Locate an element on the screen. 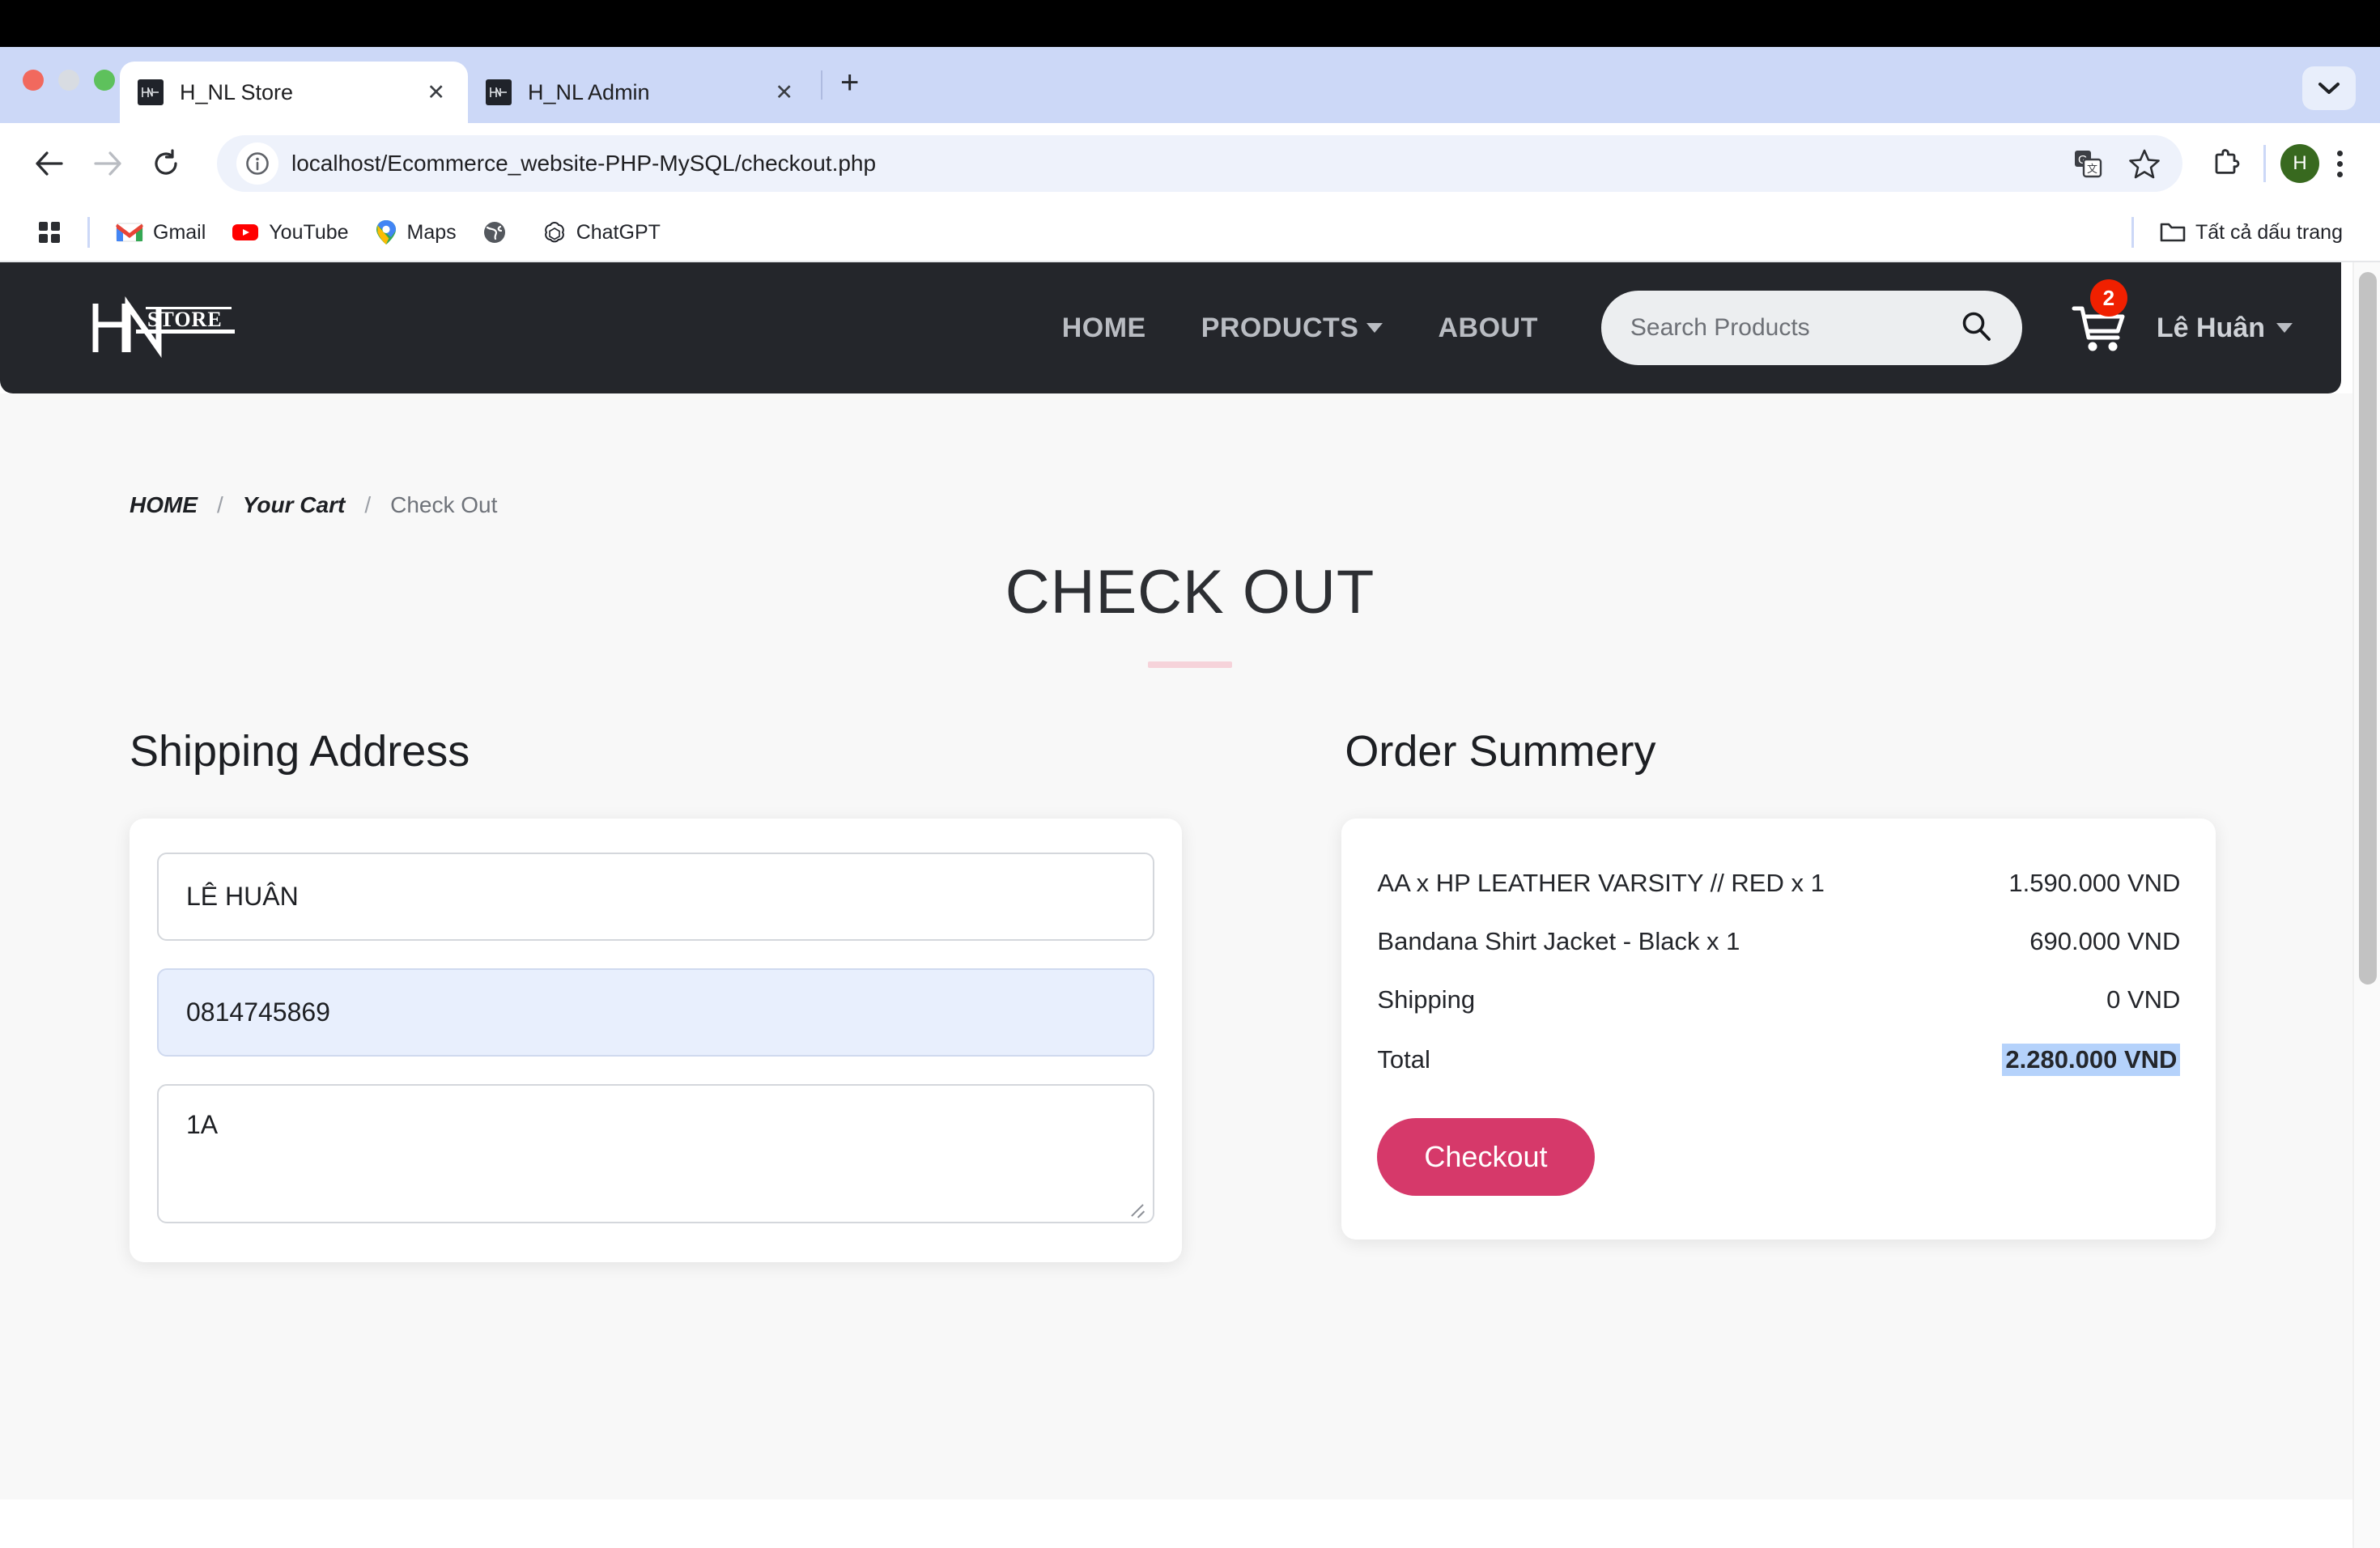 The height and width of the screenshot is (1548, 2380). minimize-window-button is located at coordinates (68, 80).